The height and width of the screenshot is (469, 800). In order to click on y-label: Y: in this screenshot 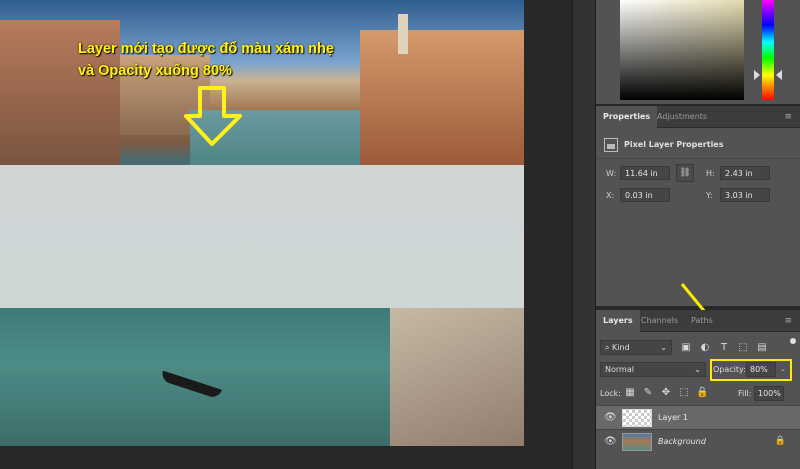, I will do `click(709, 195)`.